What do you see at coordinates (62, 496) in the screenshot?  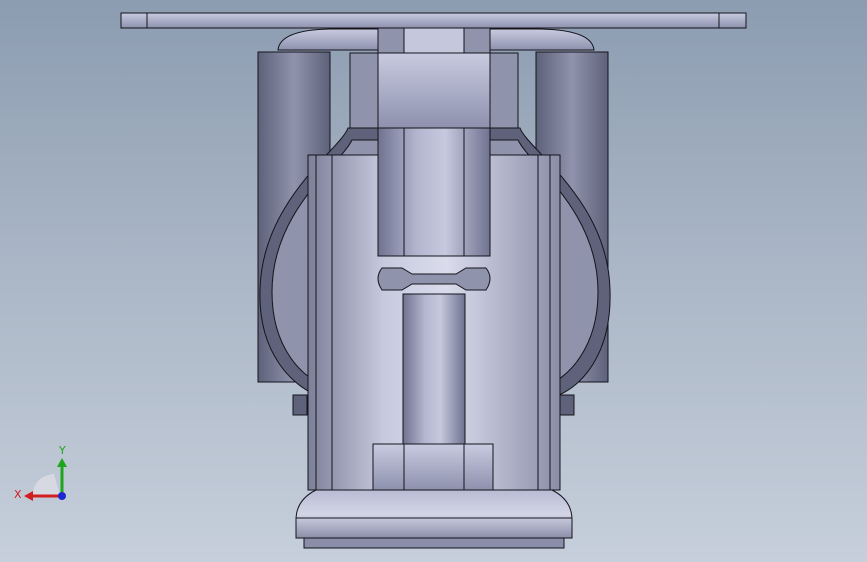 I see `z-axis-dot` at bounding box center [62, 496].